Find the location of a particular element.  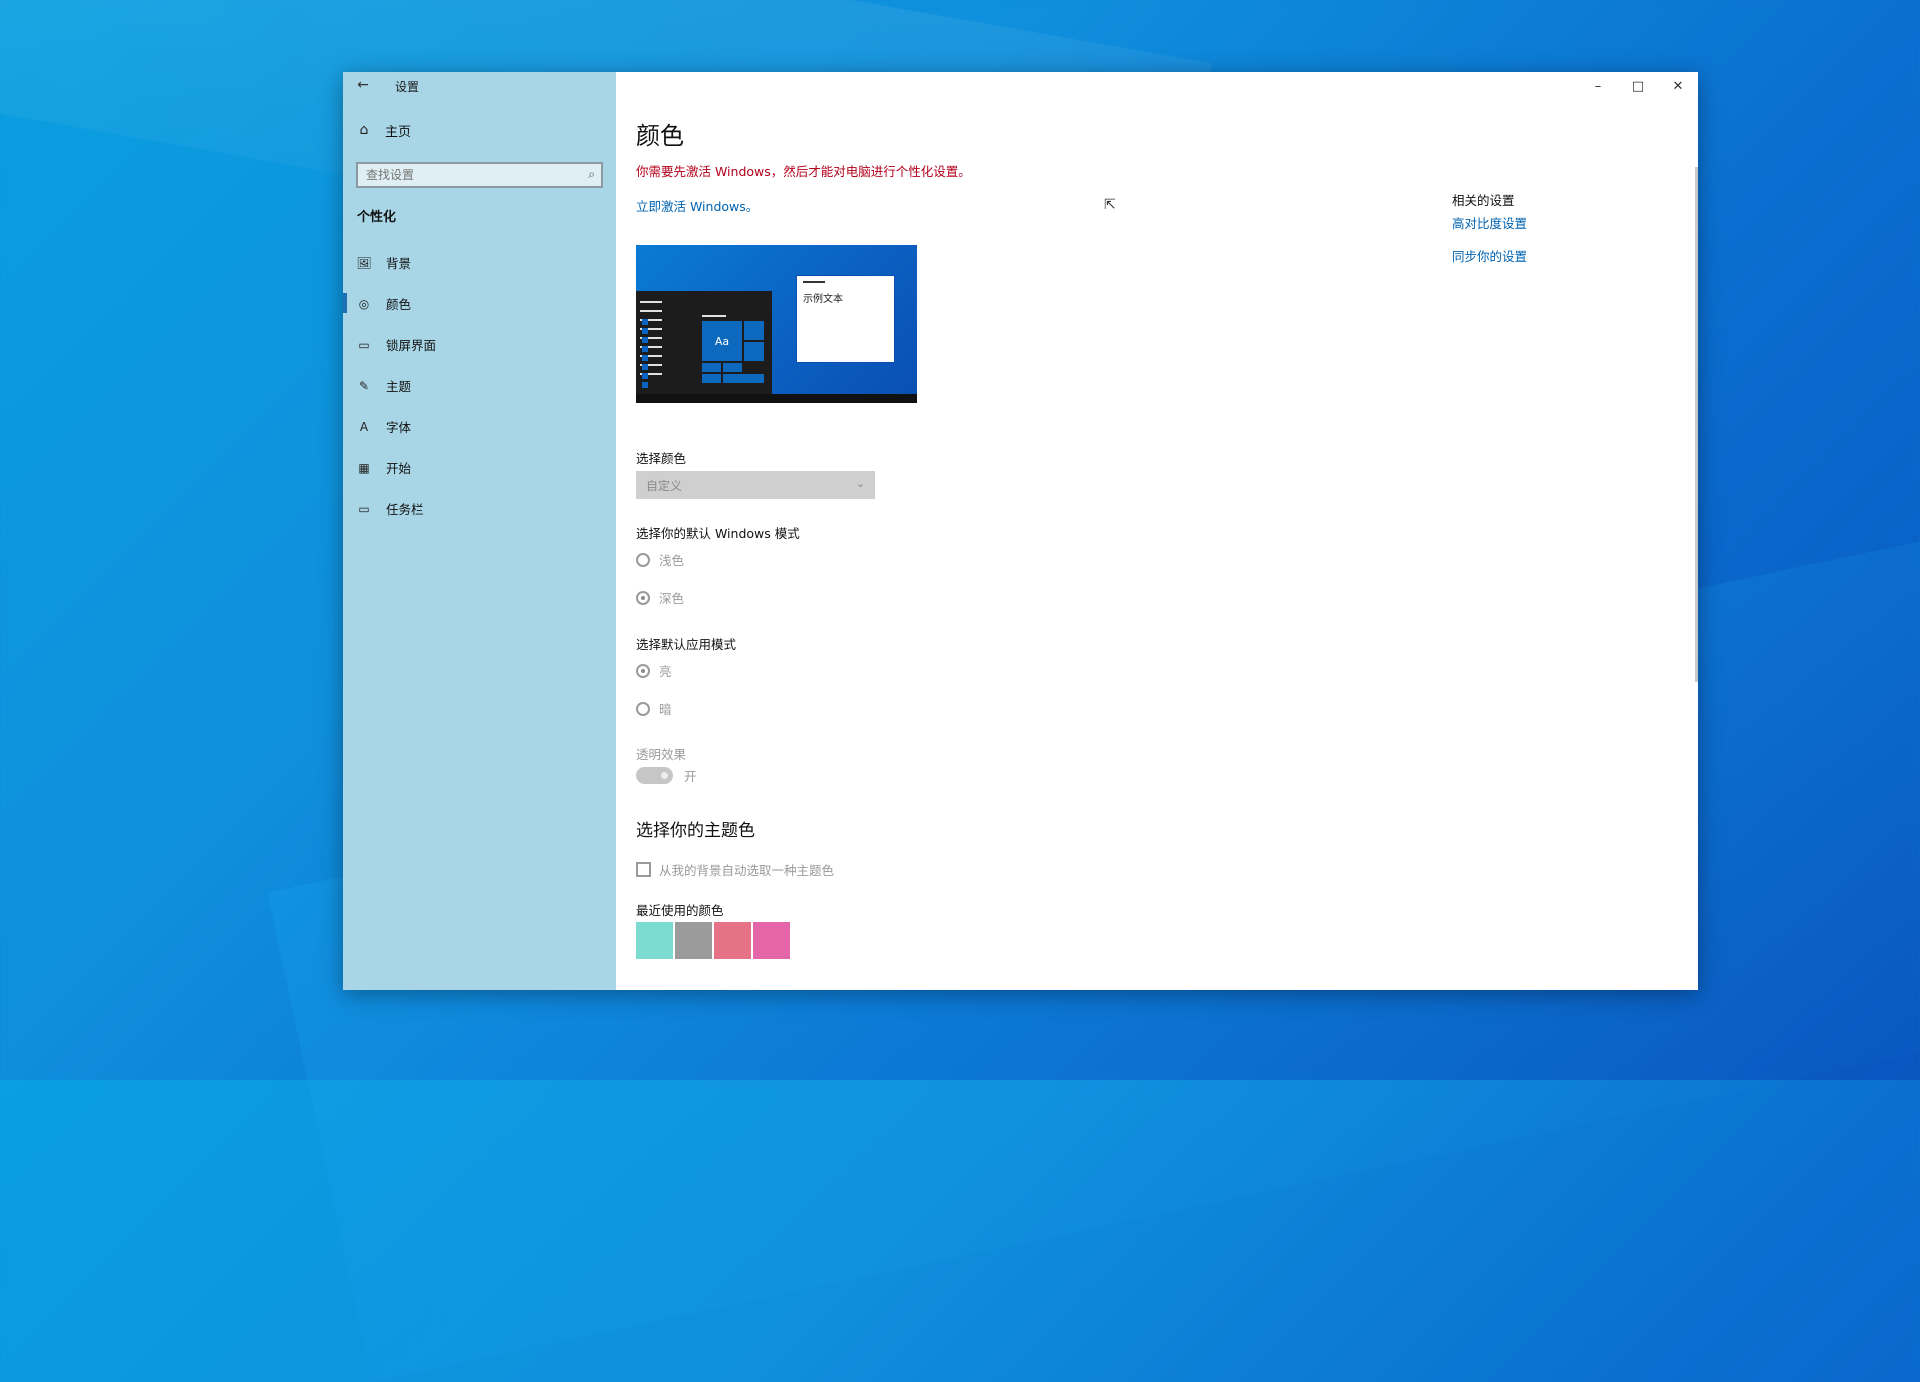

minimize-button: – is located at coordinates (1598, 86).